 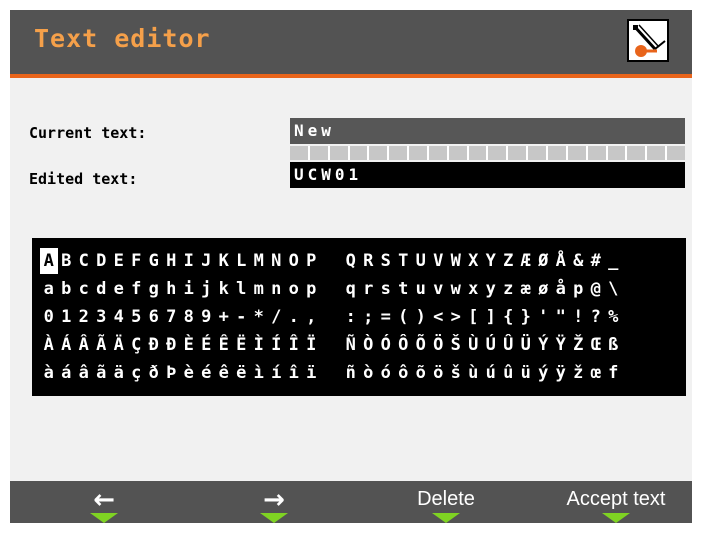 What do you see at coordinates (277, 289) in the screenshot?
I see `char-key: n` at bounding box center [277, 289].